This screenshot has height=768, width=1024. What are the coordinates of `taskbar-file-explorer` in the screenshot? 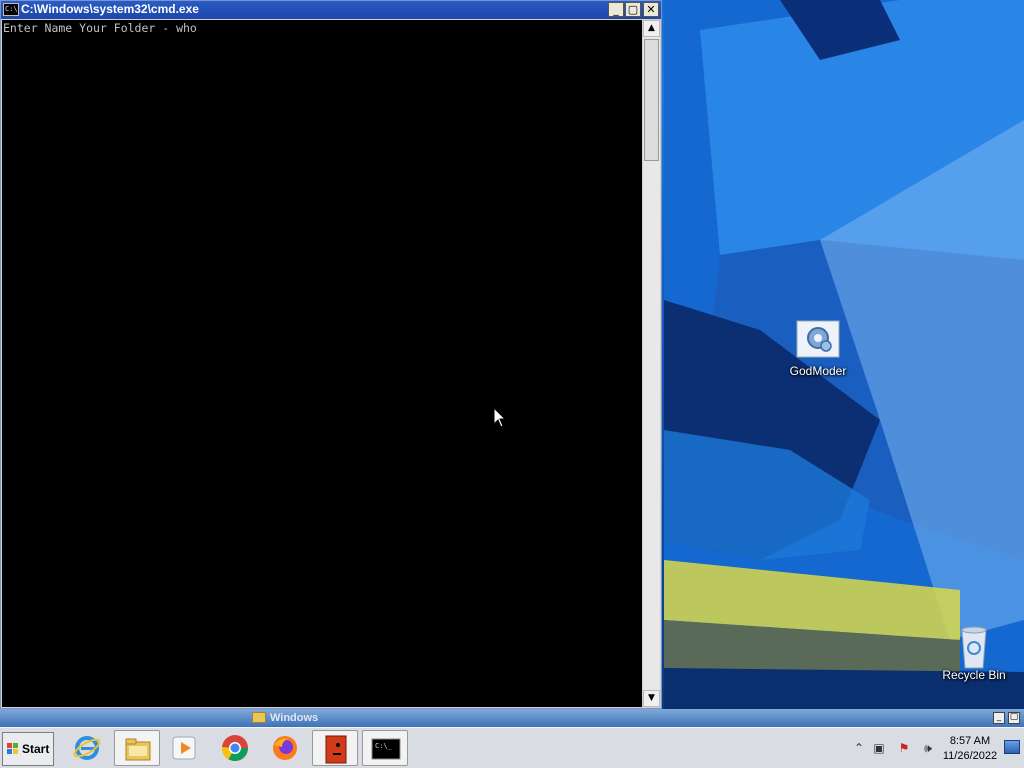 It's located at (137, 748).